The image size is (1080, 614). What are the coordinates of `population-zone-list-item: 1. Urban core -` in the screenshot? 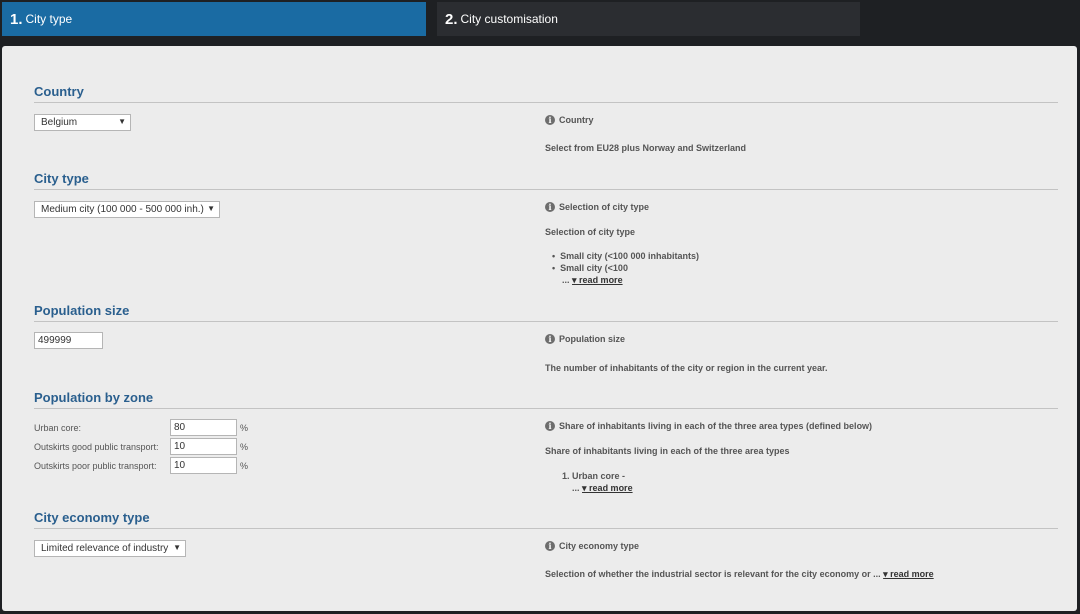 It's located at (594, 476).